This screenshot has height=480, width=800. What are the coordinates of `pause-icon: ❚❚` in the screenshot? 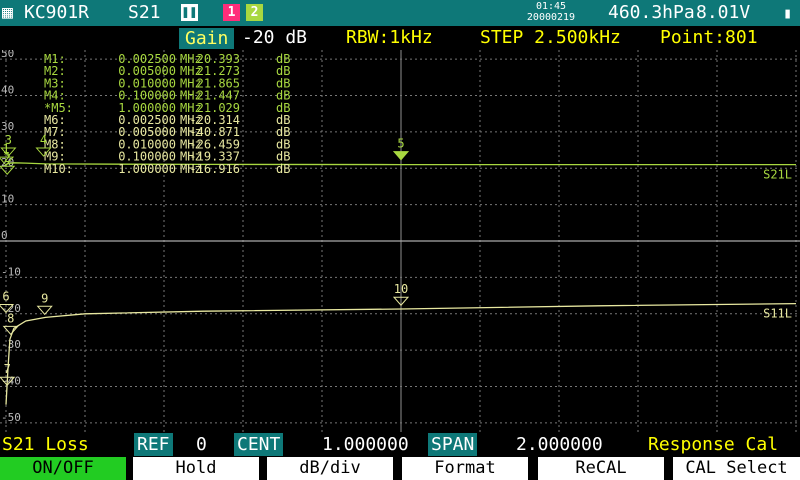 It's located at (189, 12).